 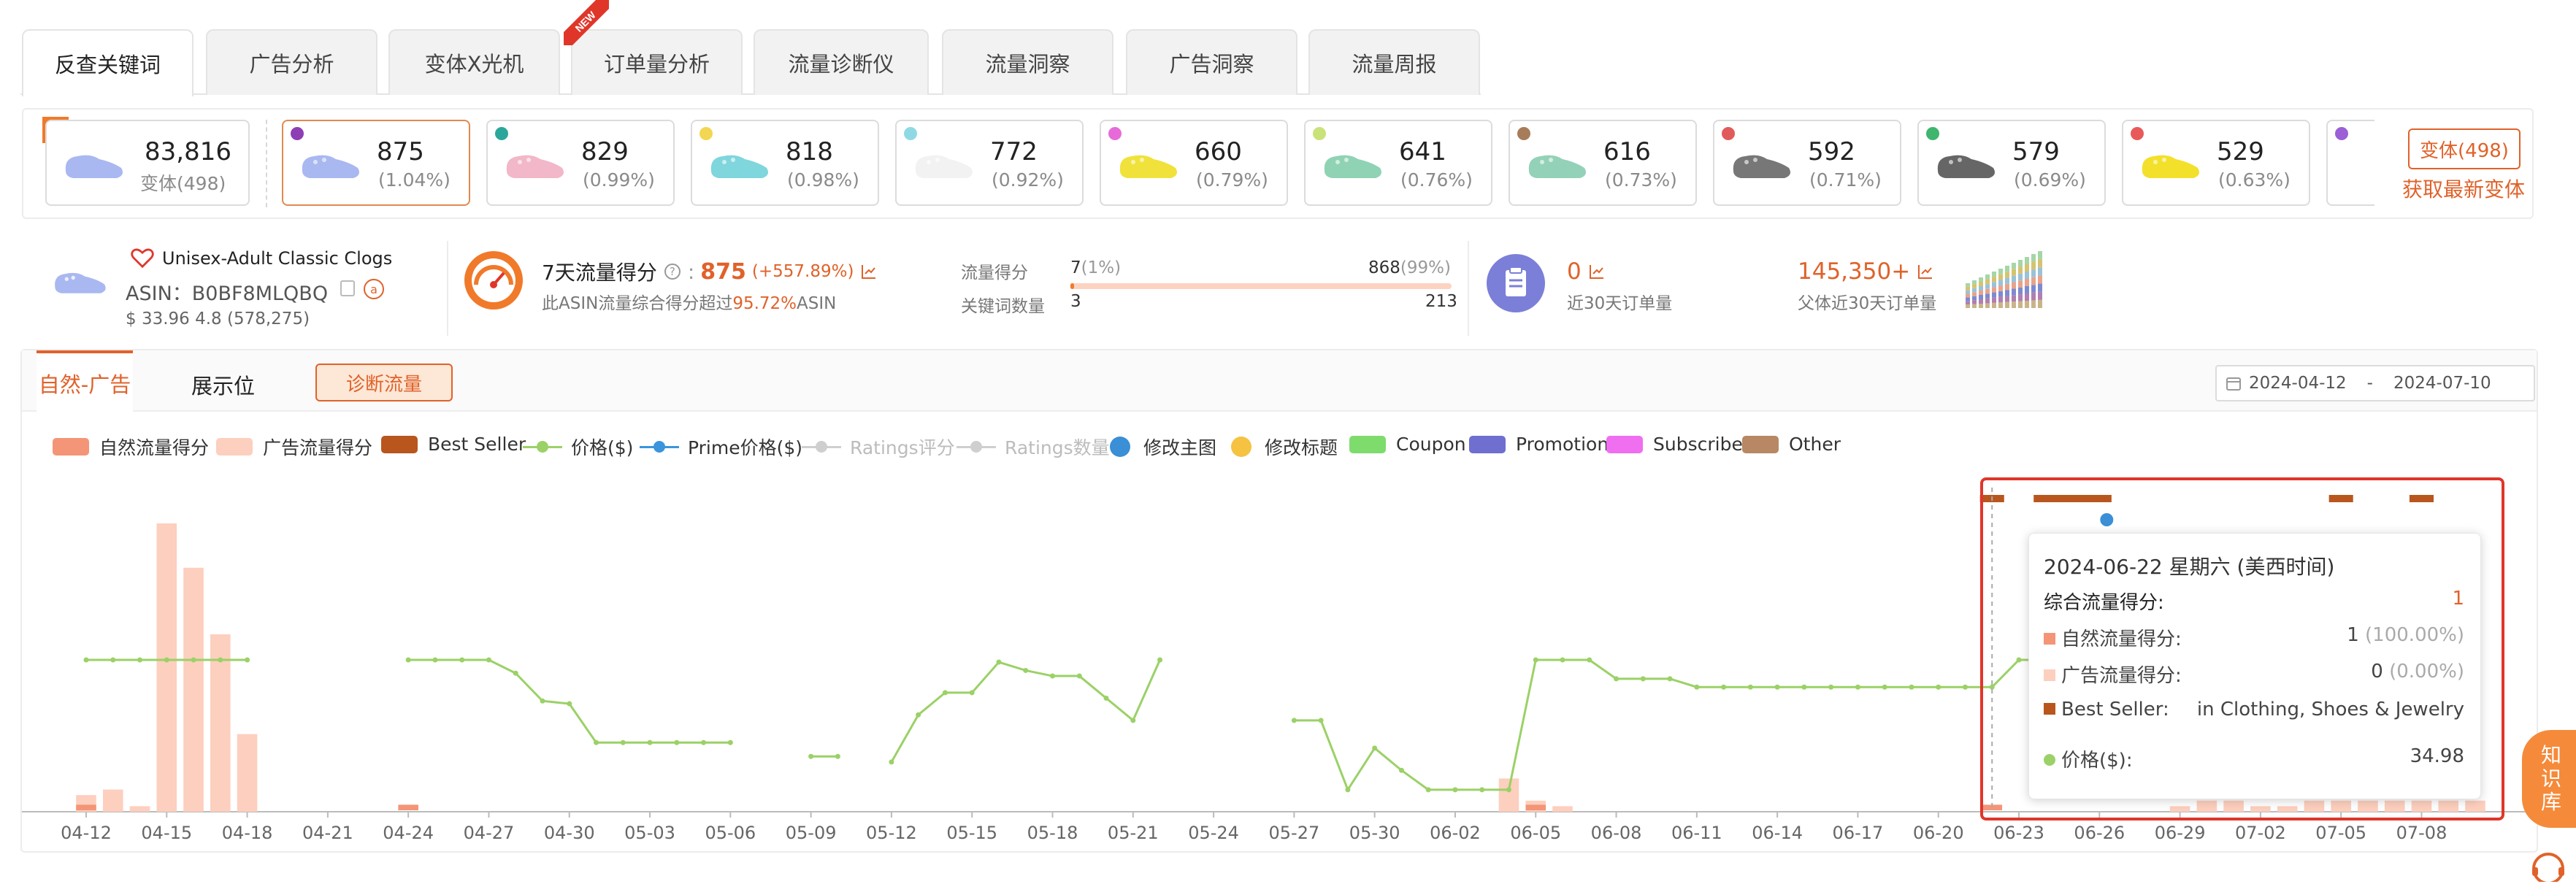 I want to click on tab-traffic-diagnosis: 流量诊断仪, so click(x=841, y=62).